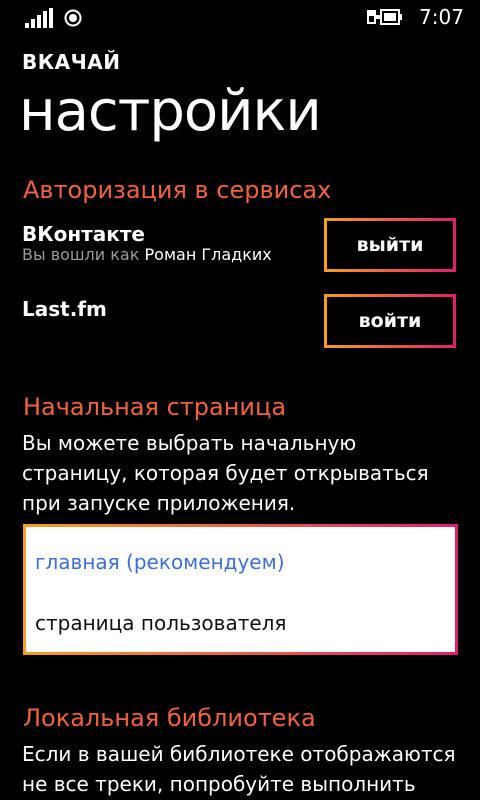  What do you see at coordinates (390, 321) in the screenshot?
I see `lastfm-login-button: войти` at bounding box center [390, 321].